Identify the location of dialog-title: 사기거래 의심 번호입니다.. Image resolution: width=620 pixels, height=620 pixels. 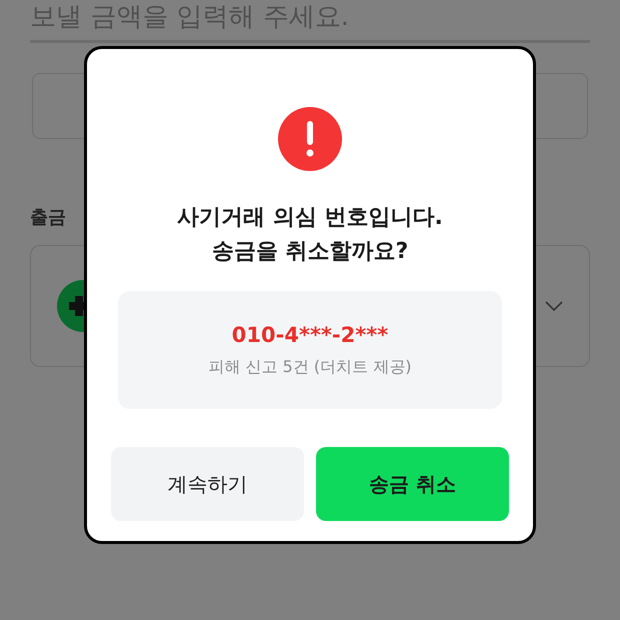
(310, 218).